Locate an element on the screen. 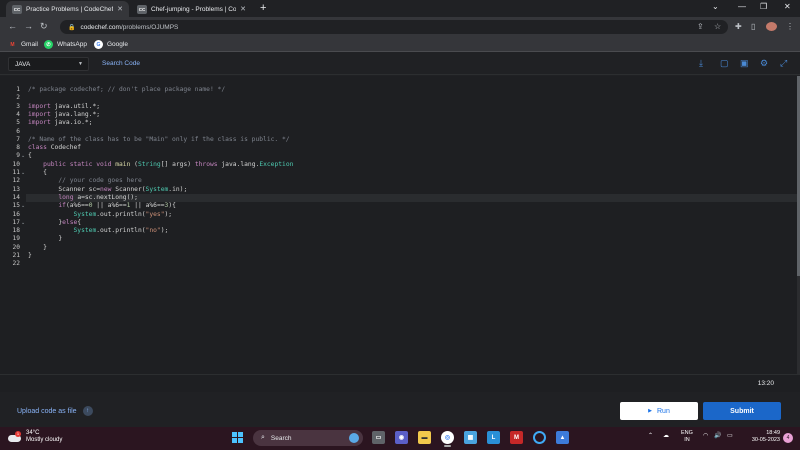 This screenshot has width=800, height=450. line-number: 21 is located at coordinates (16, 255).